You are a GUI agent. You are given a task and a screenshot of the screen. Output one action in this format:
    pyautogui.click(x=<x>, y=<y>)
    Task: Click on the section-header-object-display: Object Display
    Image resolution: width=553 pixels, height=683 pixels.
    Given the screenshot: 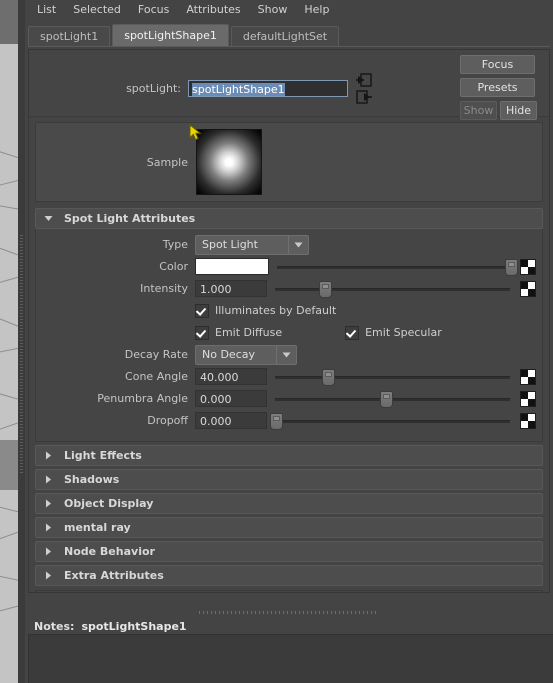 What is the action you would take?
    pyautogui.click(x=289, y=503)
    